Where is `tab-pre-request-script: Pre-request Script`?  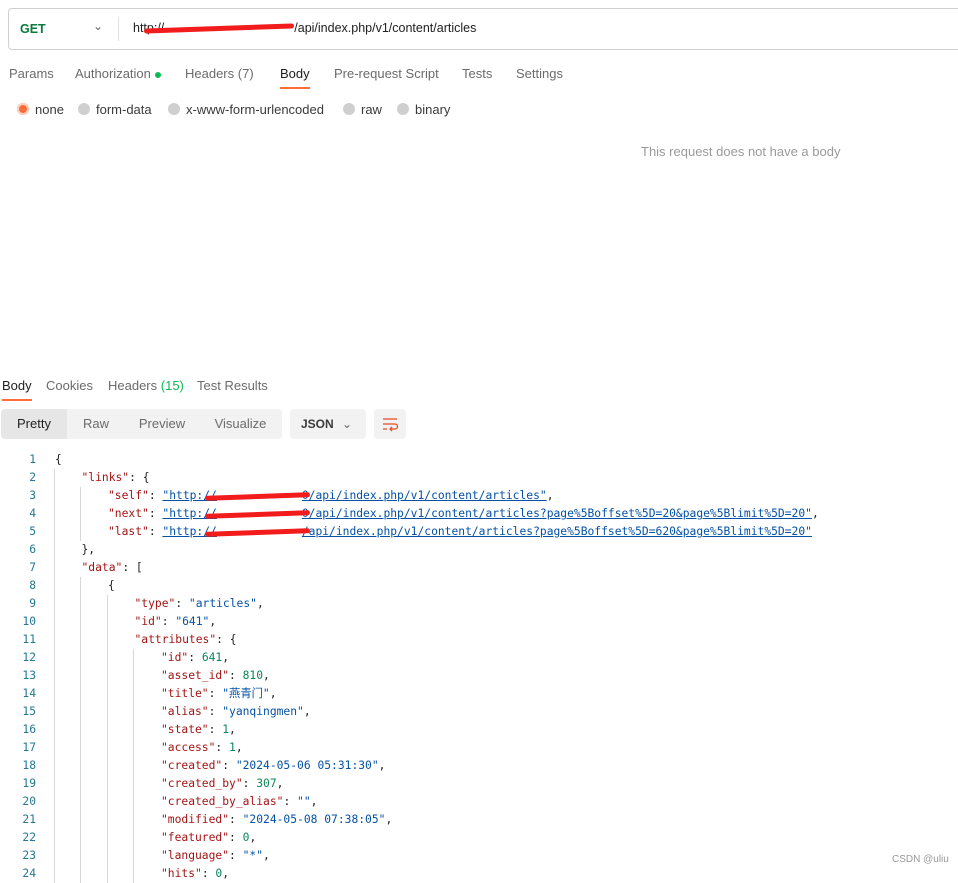
tab-pre-request-script: Pre-request Script is located at coordinates (386, 73).